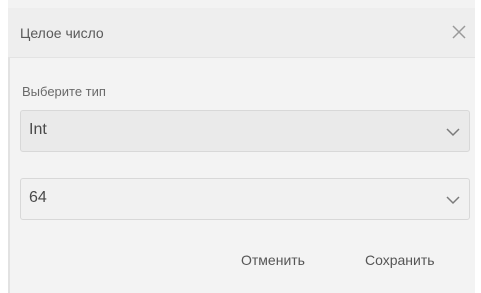 The width and height of the screenshot is (481, 293). Describe the element at coordinates (38, 197) in the screenshot. I see `size-select-value: 64` at that location.